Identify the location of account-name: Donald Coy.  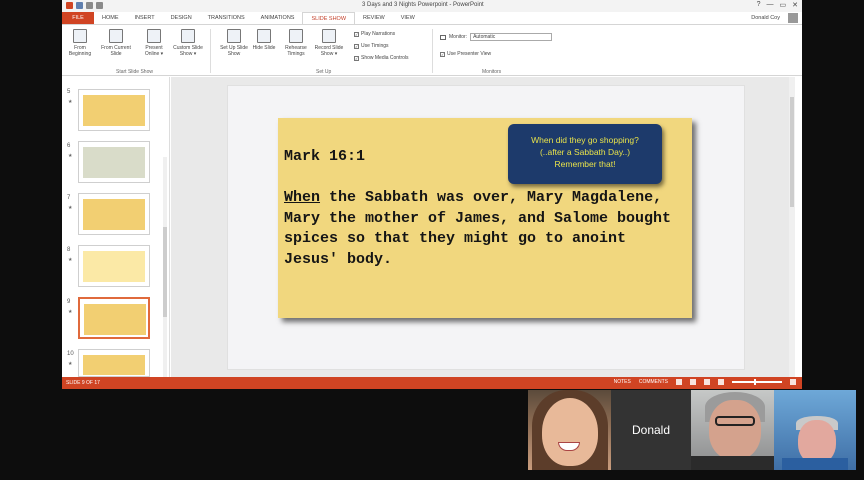
(765, 18).